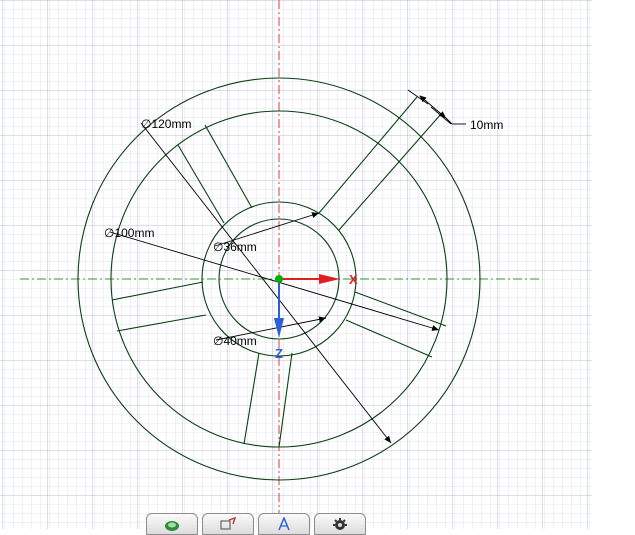 This screenshot has width=635, height=535. I want to click on bottom-toolbar, so click(256, 524).